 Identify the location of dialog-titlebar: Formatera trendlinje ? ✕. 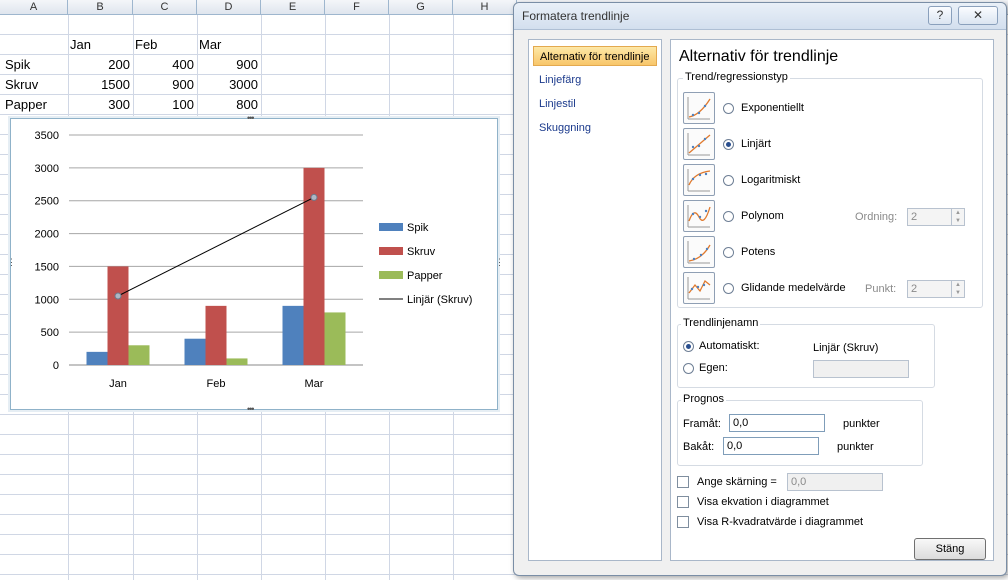
(760, 16).